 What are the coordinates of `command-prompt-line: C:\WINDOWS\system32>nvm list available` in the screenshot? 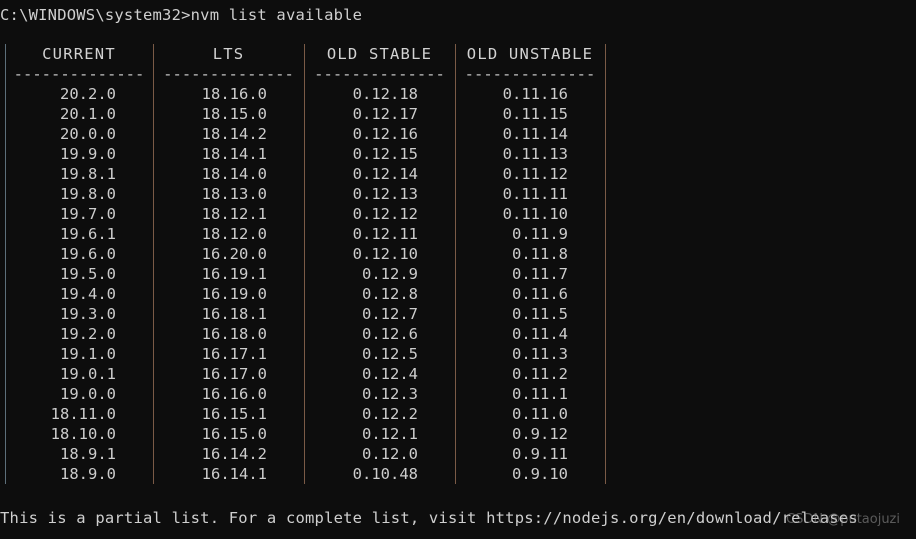 It's located at (181, 15).